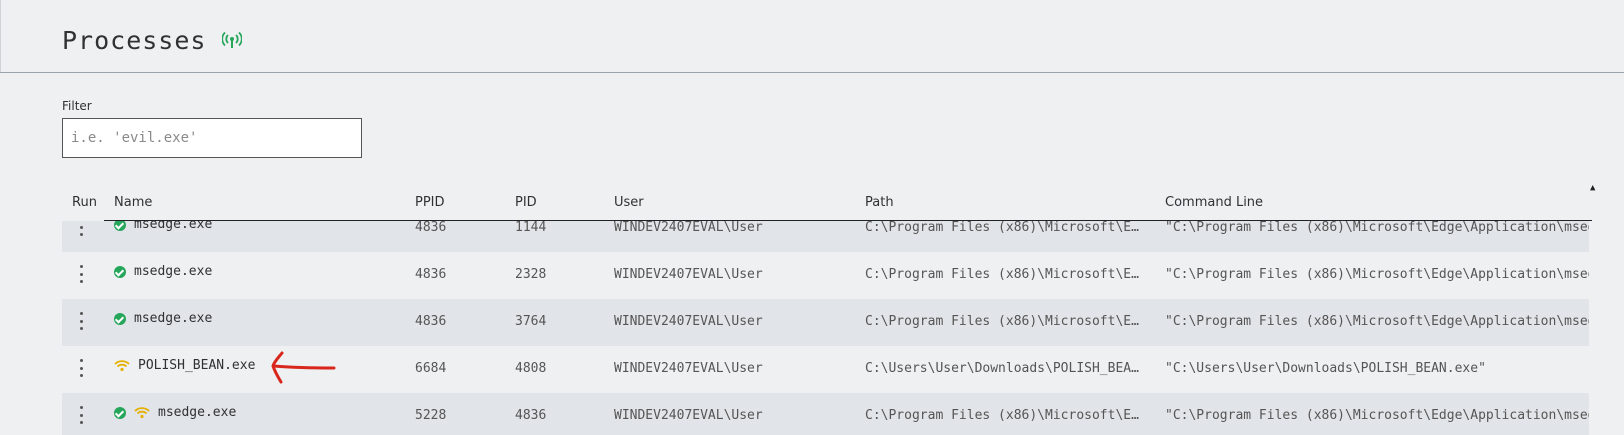  I want to click on column-header-name: Name, so click(133, 202).